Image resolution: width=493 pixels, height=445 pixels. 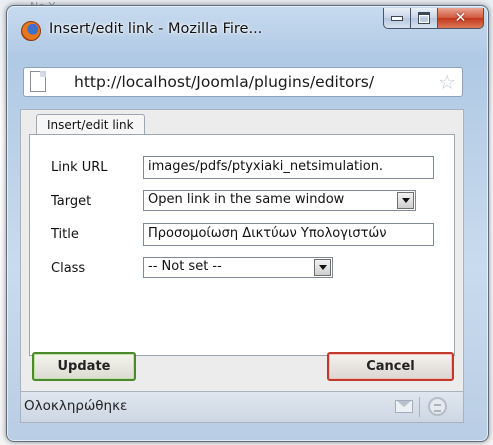 What do you see at coordinates (419, 407) in the screenshot?
I see `status-divider` at bounding box center [419, 407].